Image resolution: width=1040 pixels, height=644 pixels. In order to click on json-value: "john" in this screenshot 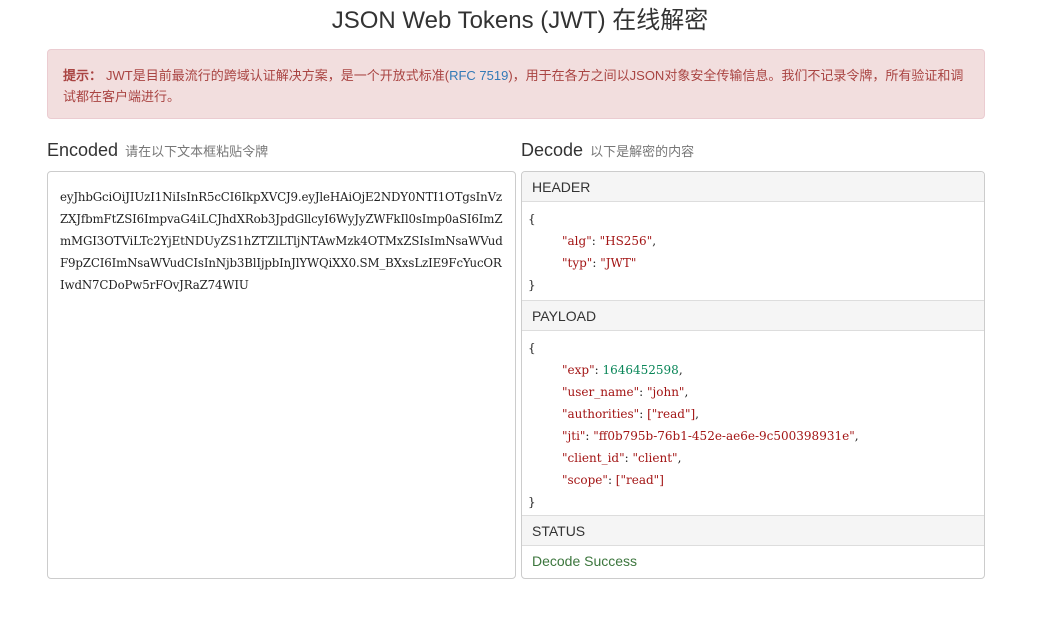, I will do `click(666, 392)`.